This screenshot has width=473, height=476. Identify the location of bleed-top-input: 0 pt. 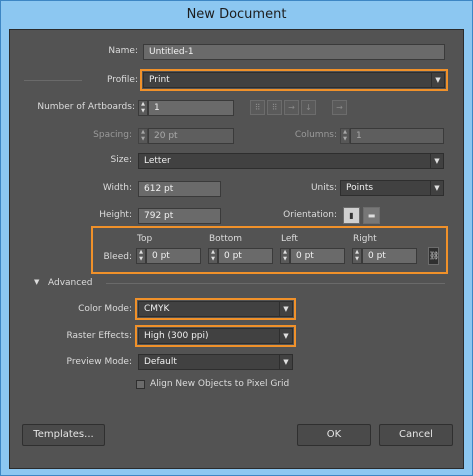
(173, 256).